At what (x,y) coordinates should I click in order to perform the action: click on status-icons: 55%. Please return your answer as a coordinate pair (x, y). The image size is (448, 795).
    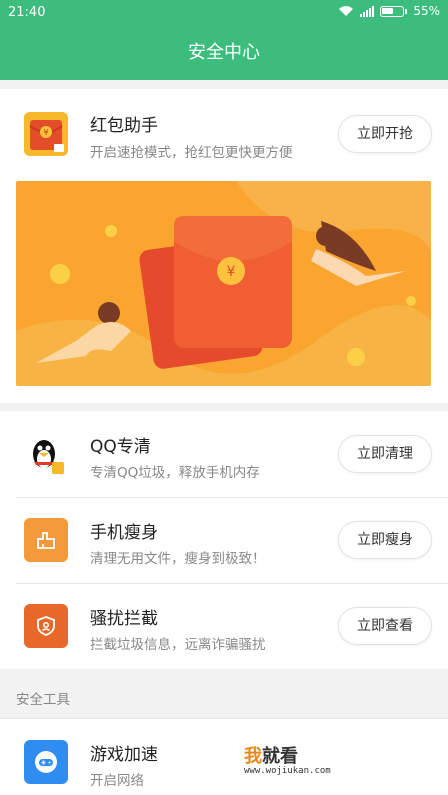
    Looking at the image, I should click on (389, 11).